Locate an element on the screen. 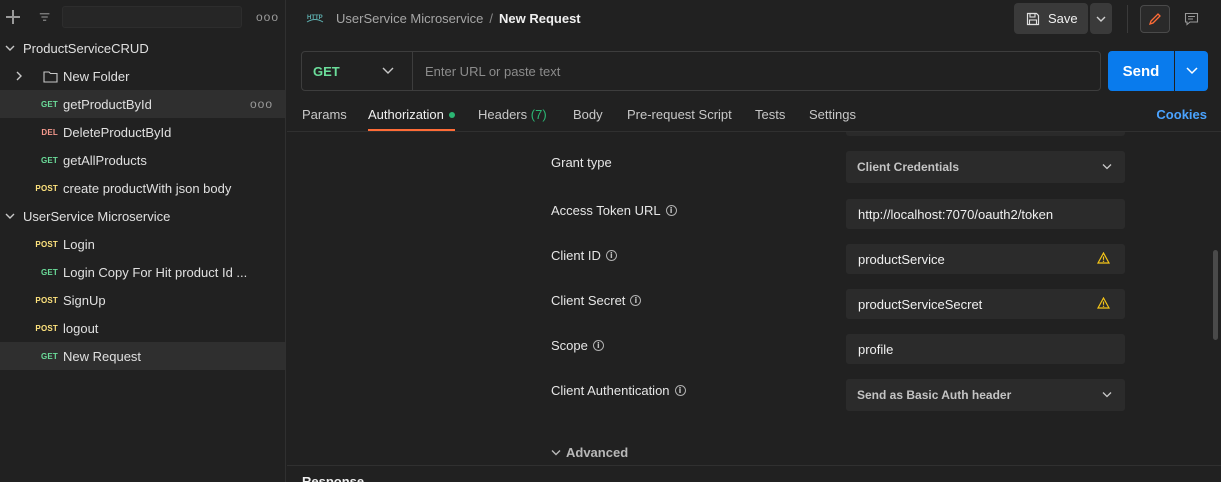 Image resolution: width=1221 pixels, height=482 pixels. comments-button is located at coordinates (1191, 19).